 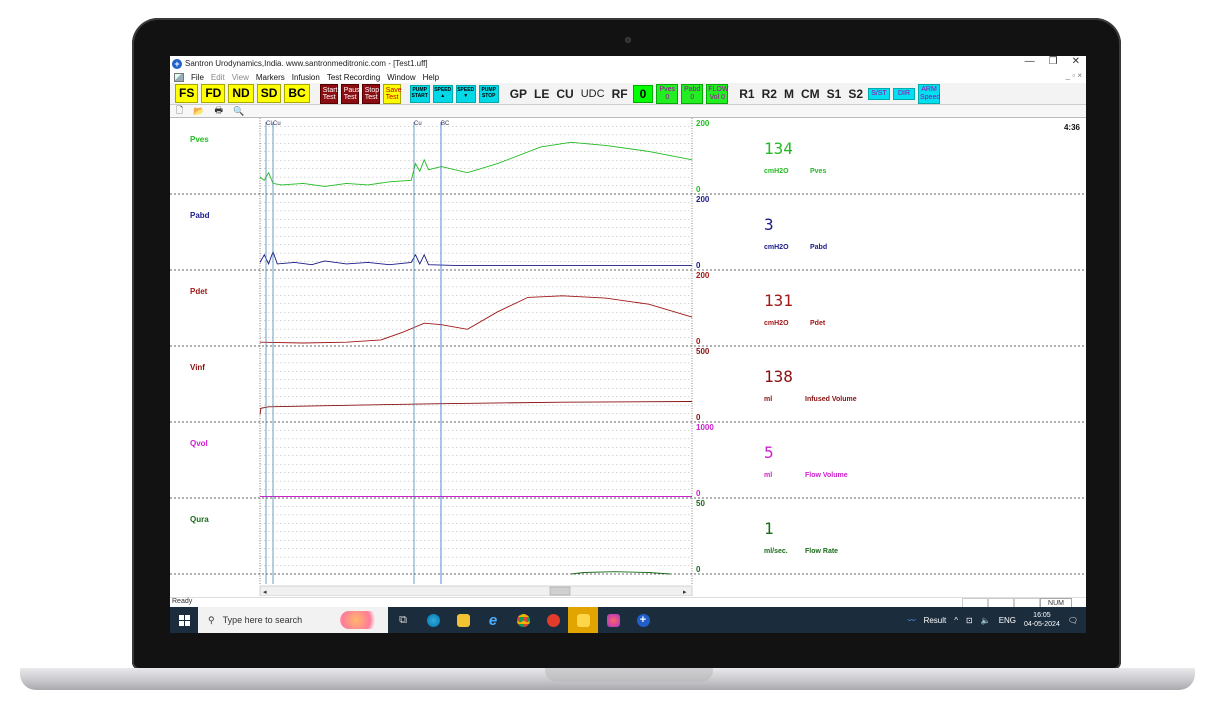 I want to click on sst-button: S/ST, so click(x=879, y=93).